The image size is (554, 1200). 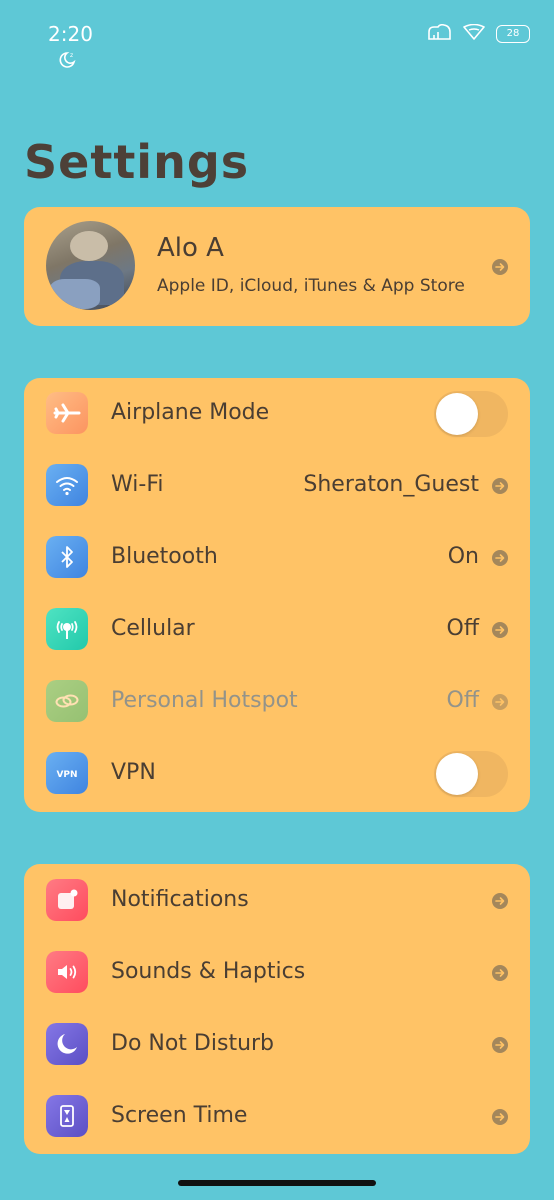 What do you see at coordinates (208, 971) in the screenshot?
I see `row-label: Sounds & Haptics` at bounding box center [208, 971].